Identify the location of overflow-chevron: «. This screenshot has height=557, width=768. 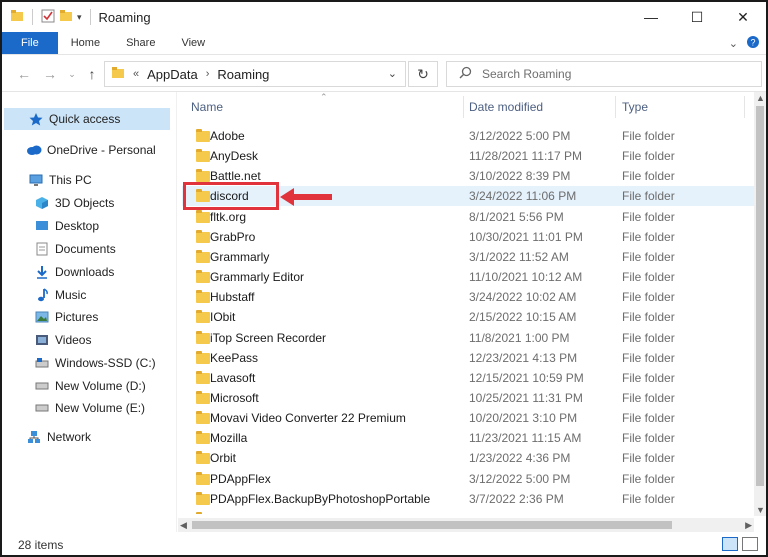
(136, 74).